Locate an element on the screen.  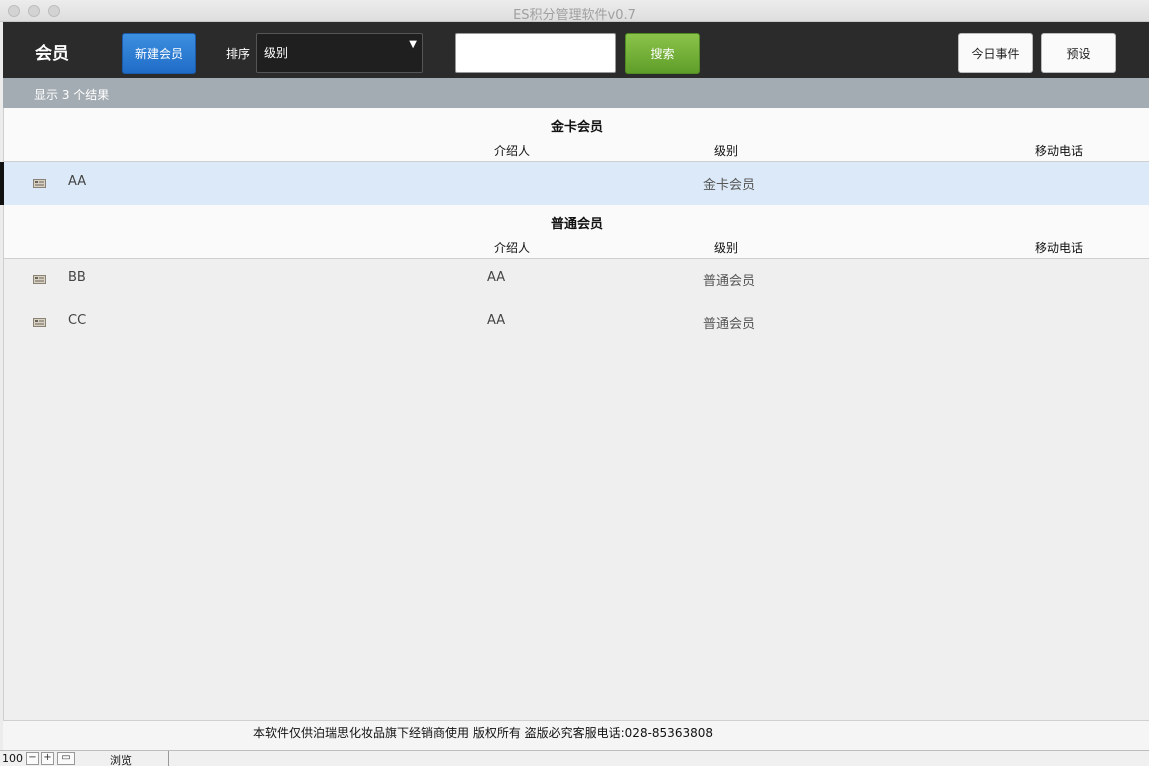
zoom-in-icon: + is located at coordinates (47, 758).